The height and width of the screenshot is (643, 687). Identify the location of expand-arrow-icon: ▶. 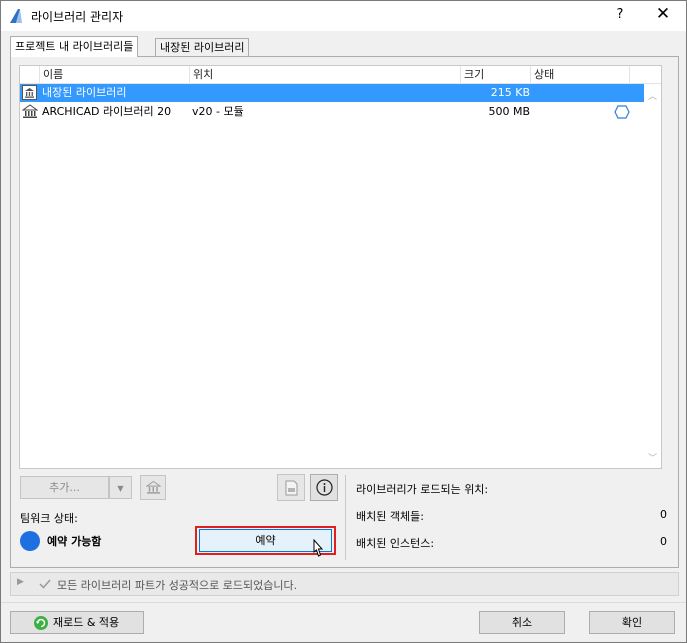
(20, 582).